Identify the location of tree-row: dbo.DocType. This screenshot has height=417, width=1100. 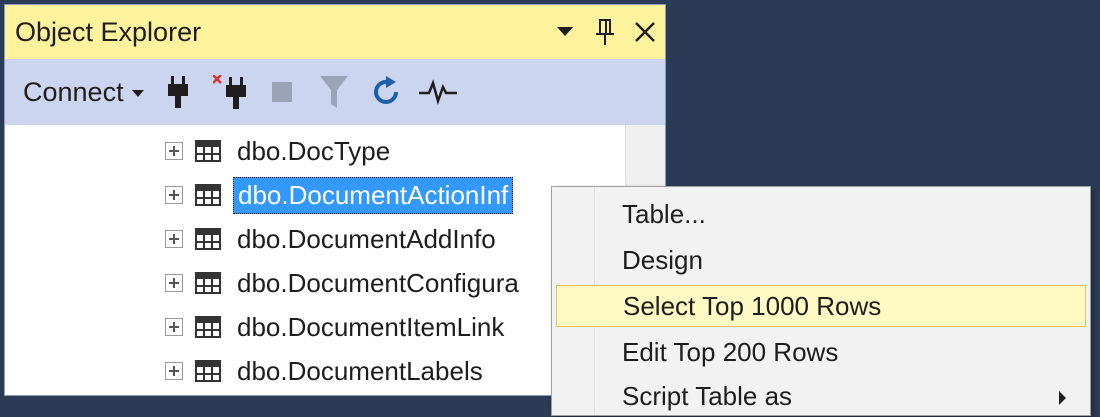
(279, 151).